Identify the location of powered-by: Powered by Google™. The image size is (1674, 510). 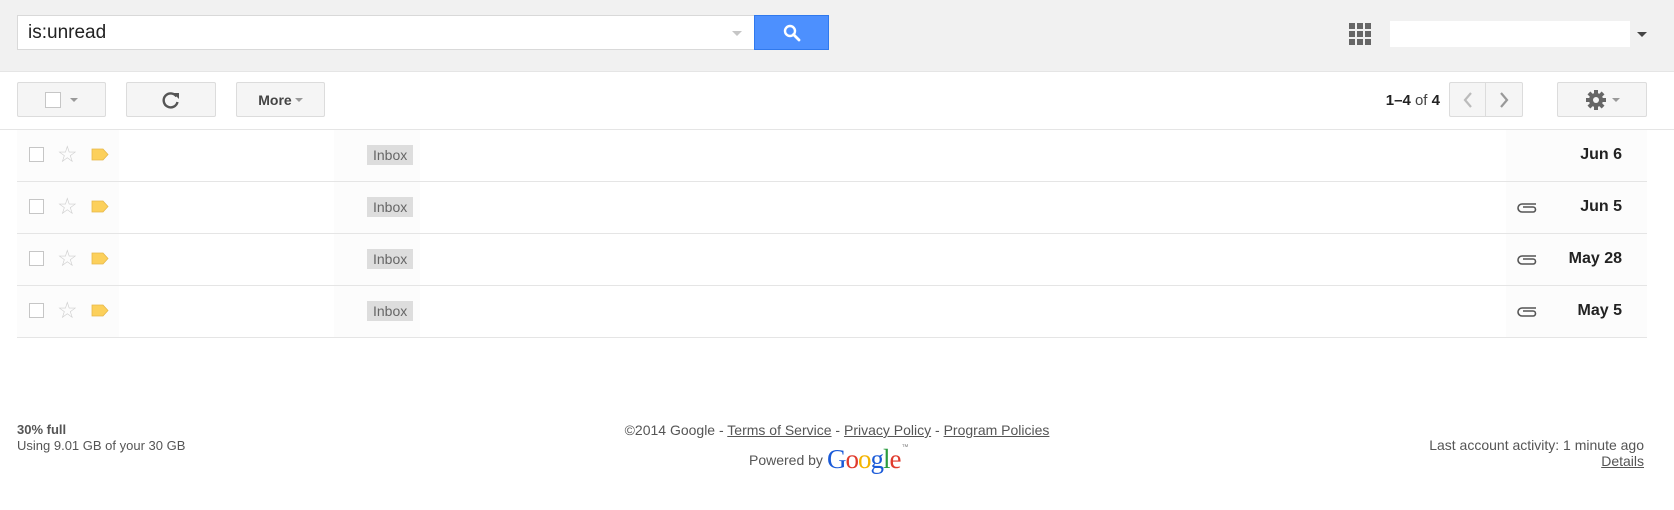
(828, 459).